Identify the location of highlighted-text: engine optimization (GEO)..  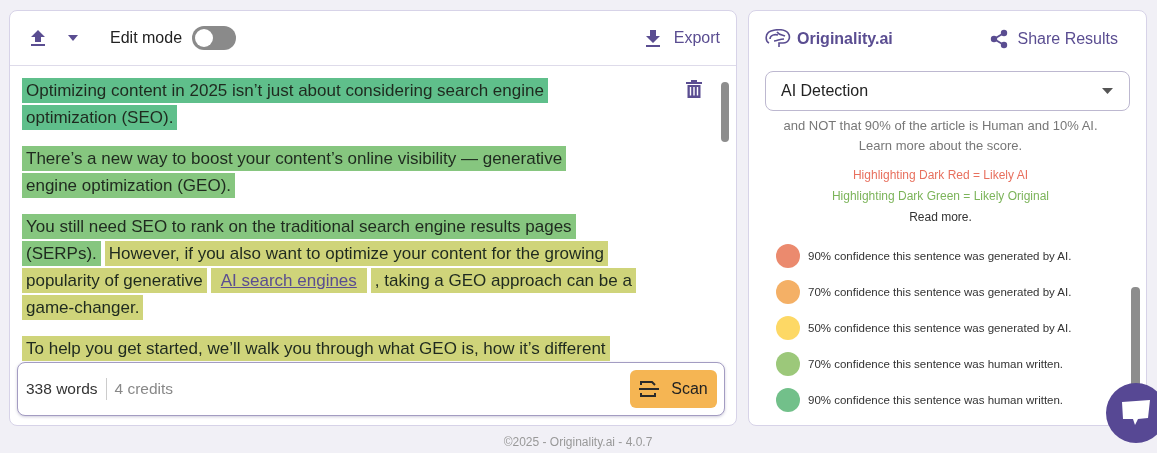
(129, 185).